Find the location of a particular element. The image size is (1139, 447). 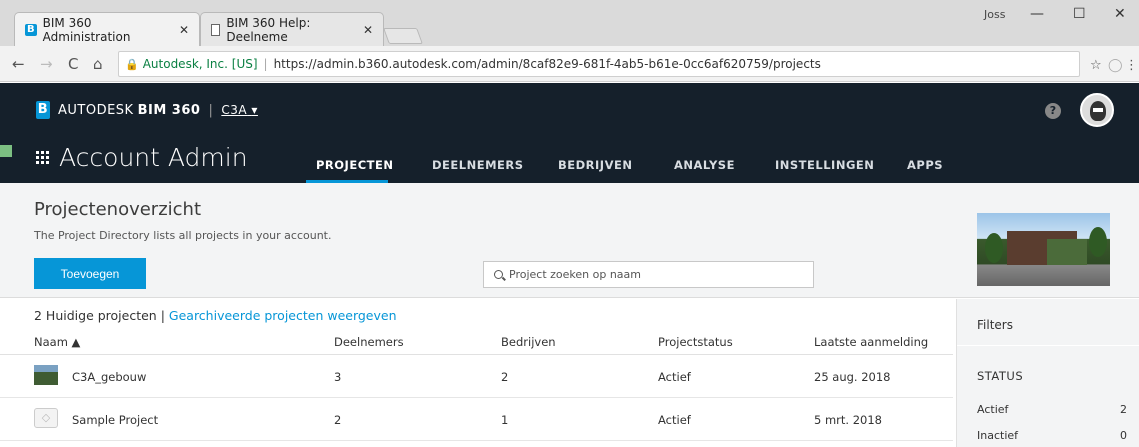

filters-panel: Filters STATUS Actief 2 Inactief 0 is located at coordinates (1047, 373).